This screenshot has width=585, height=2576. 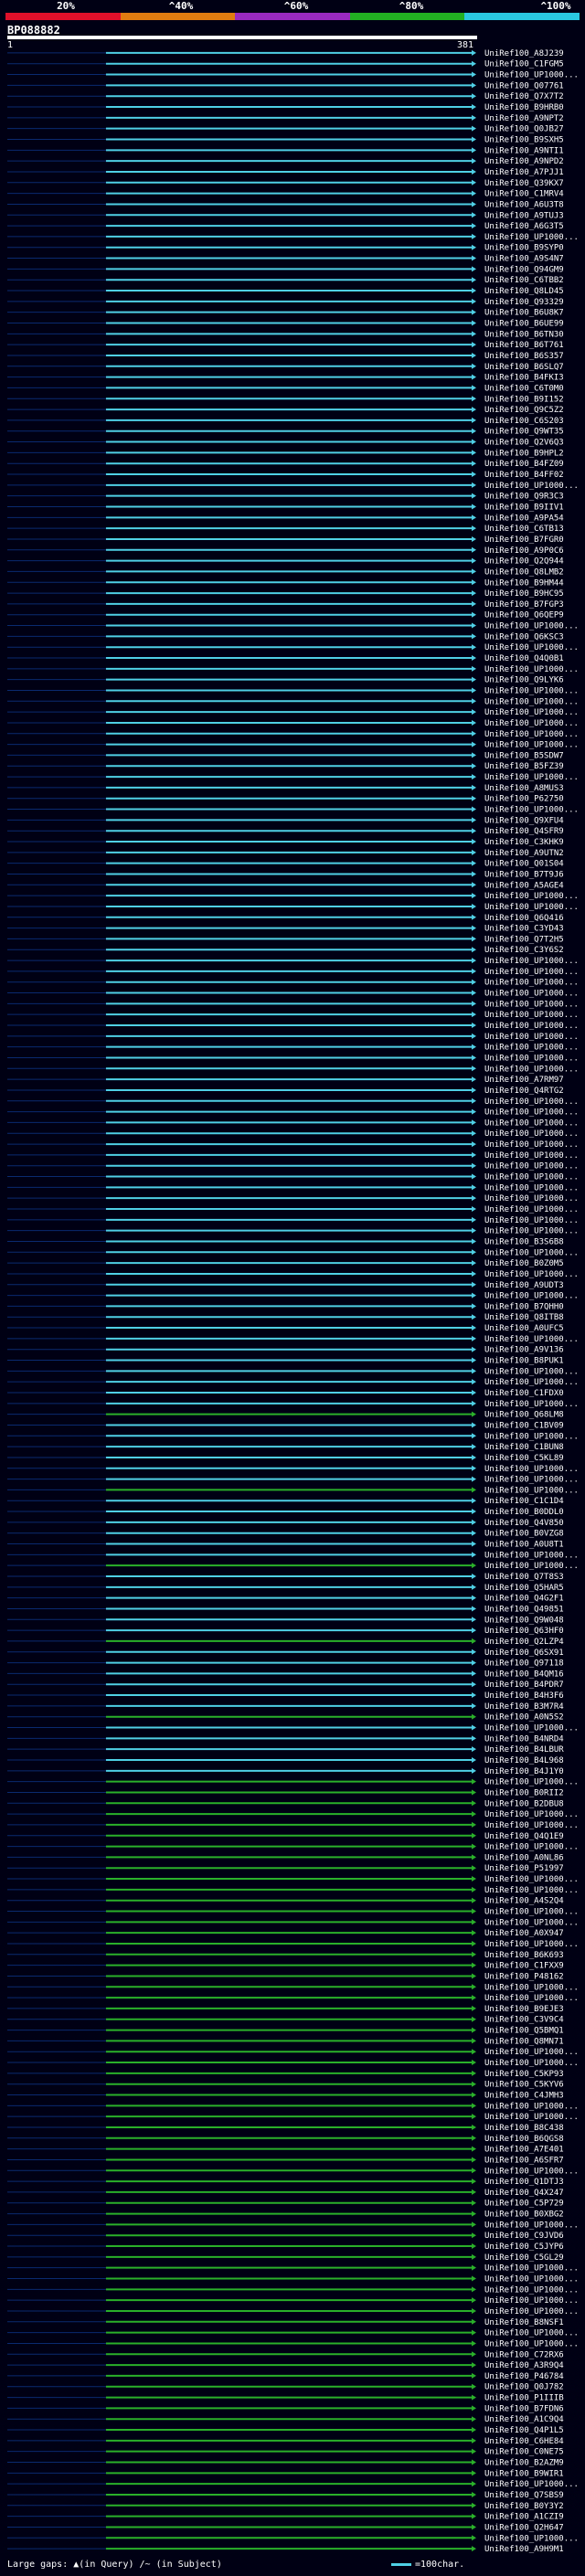 I want to click on hit-label: UniRef100_B4FF02, so click(x=524, y=475).